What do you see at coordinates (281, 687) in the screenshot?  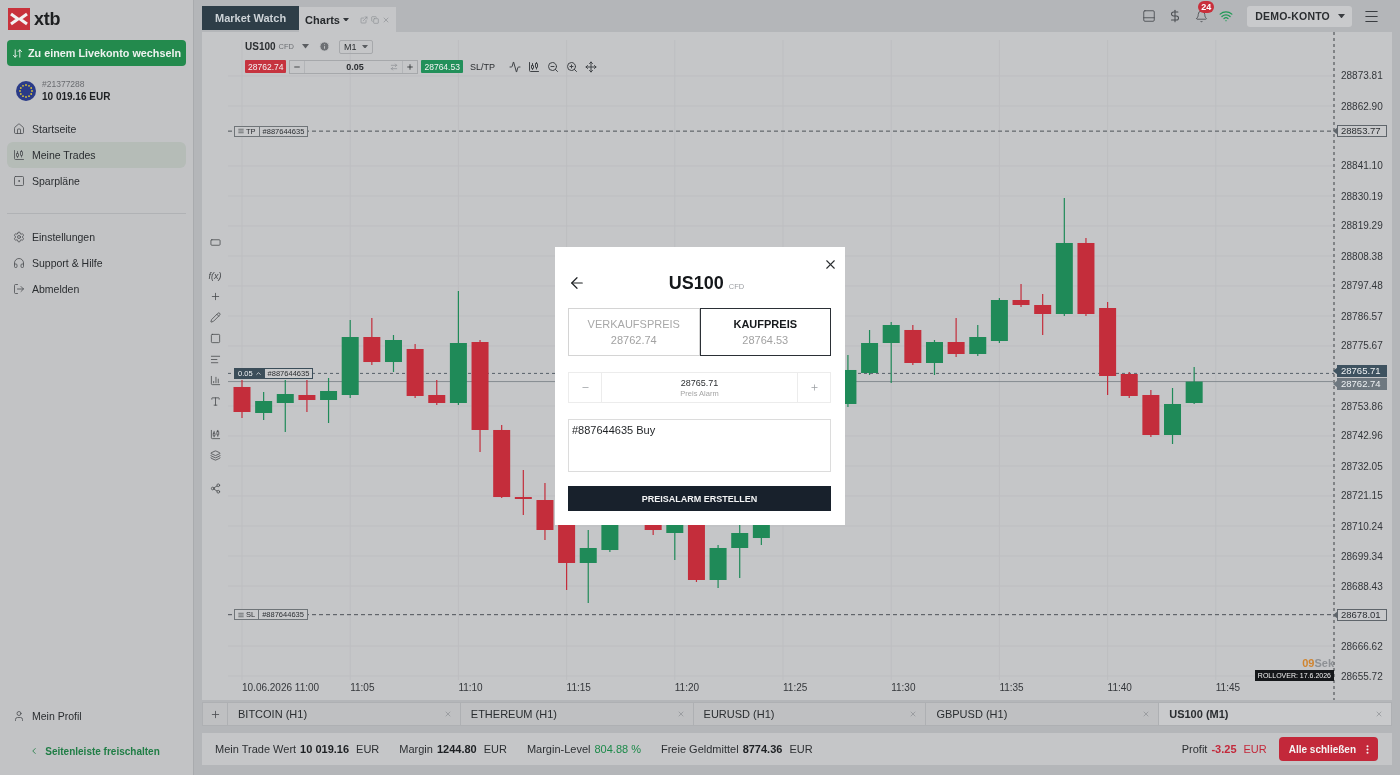 I see `time-label: 10.06.2026 11:00` at bounding box center [281, 687].